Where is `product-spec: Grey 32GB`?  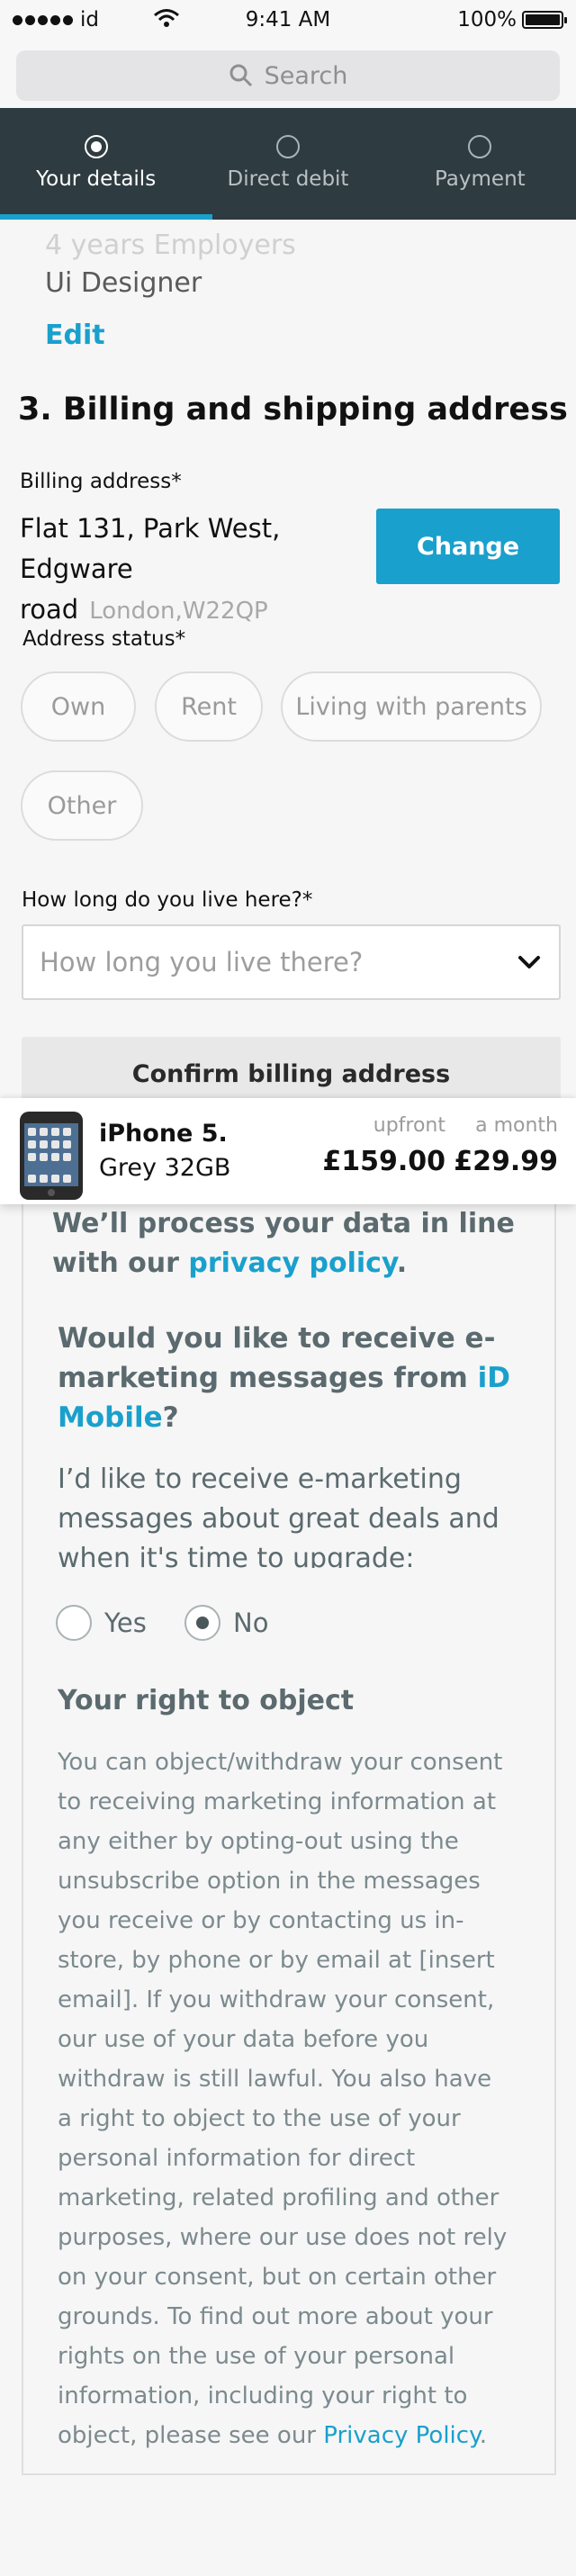
product-spec: Grey 32GB is located at coordinates (165, 1168).